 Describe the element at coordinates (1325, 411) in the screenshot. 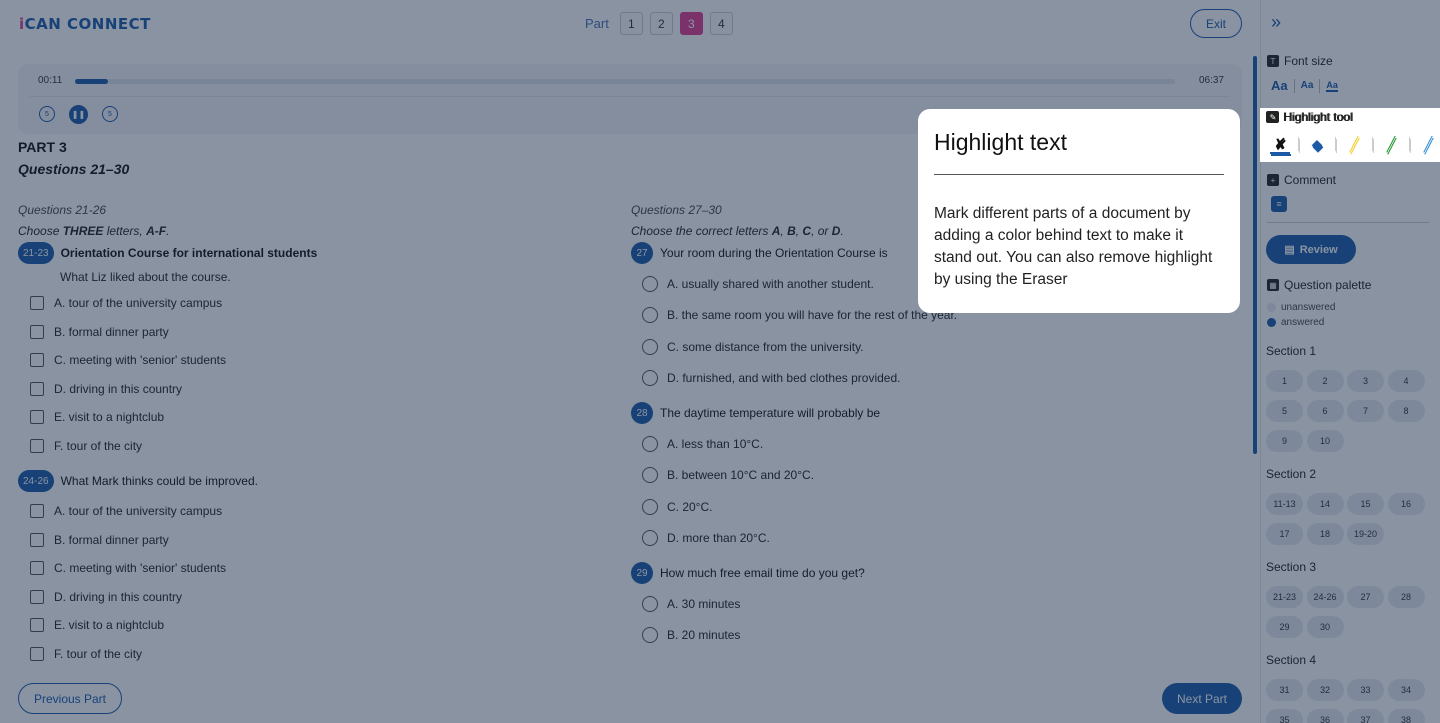

I see `question-palette-button: 6` at that location.